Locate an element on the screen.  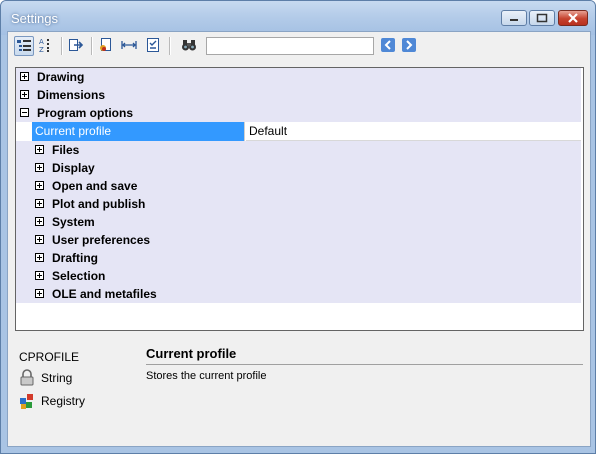
subcategory-user-preferences: User preferences is located at coordinates (298, 240).